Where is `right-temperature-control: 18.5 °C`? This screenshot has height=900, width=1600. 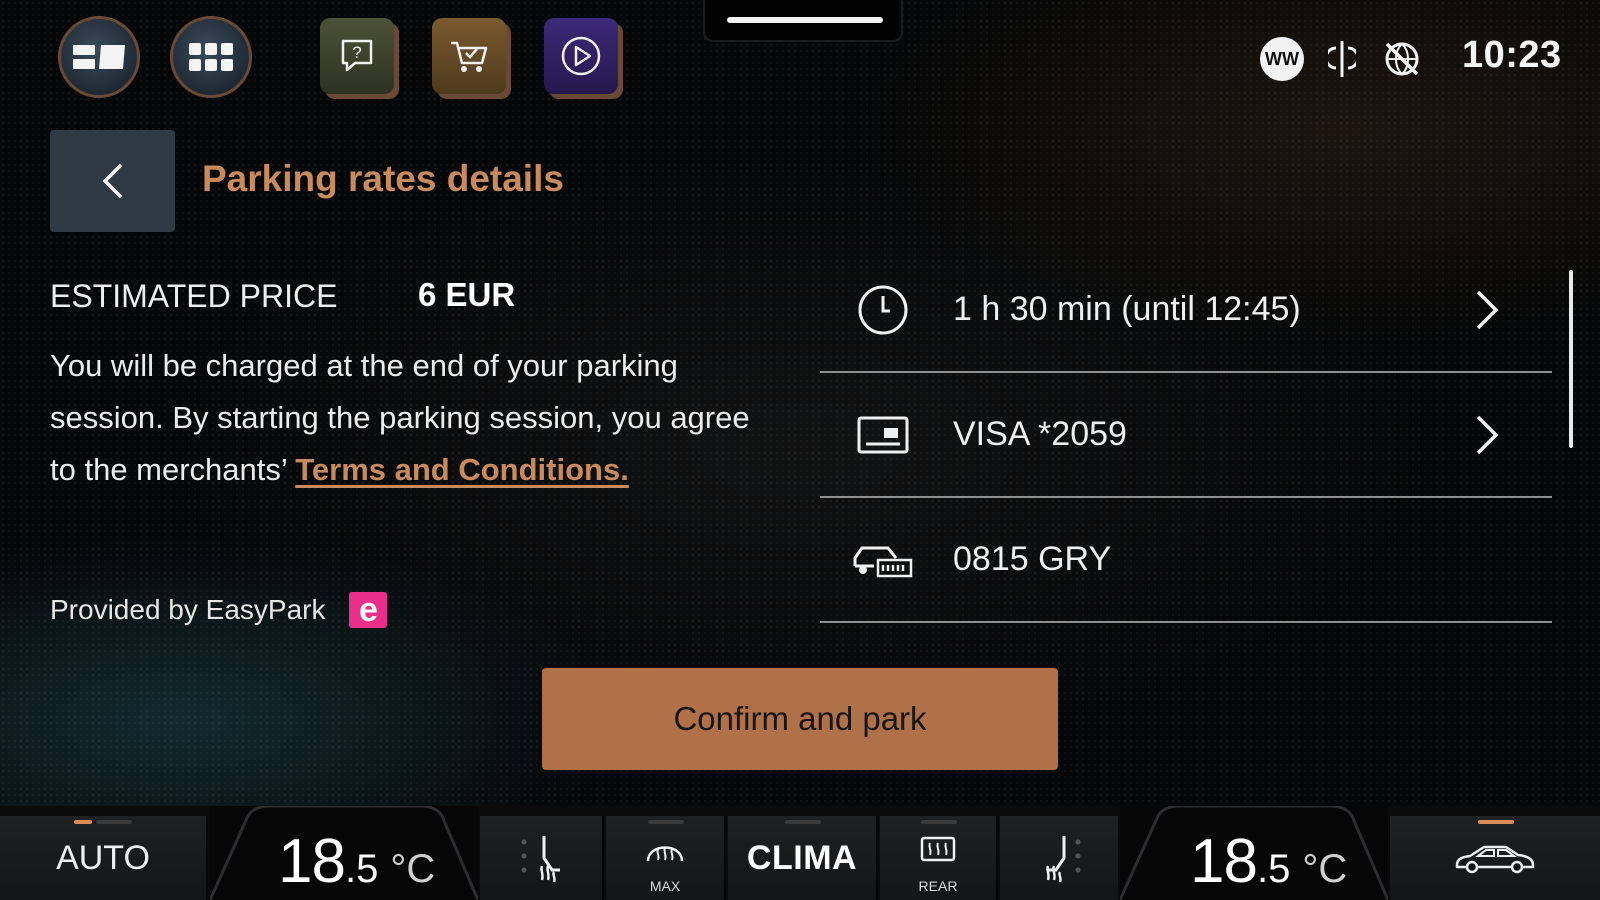
right-temperature-control: 18.5 °C is located at coordinates (1254, 853).